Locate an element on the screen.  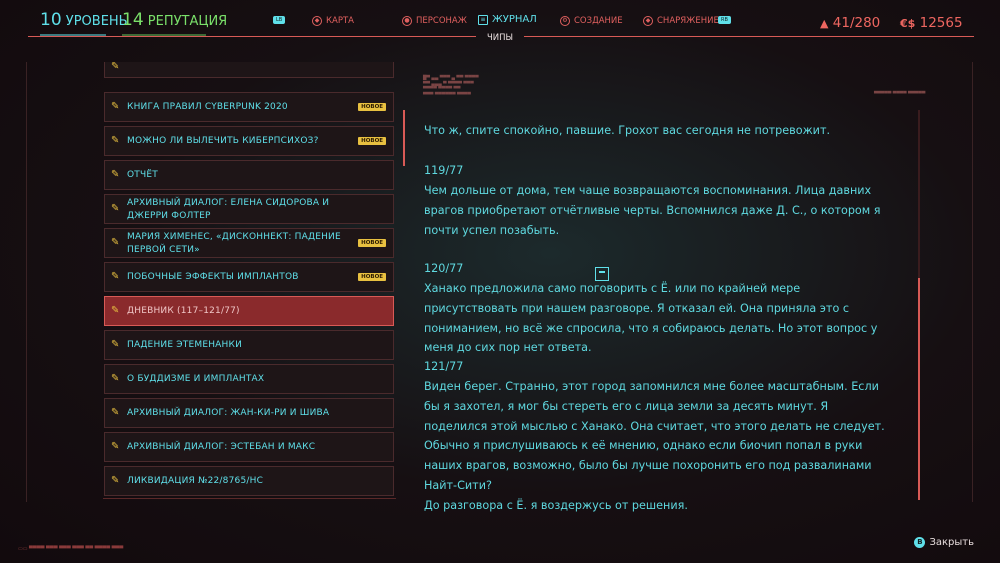
rb-key-icon: RB is located at coordinates (724, 20).